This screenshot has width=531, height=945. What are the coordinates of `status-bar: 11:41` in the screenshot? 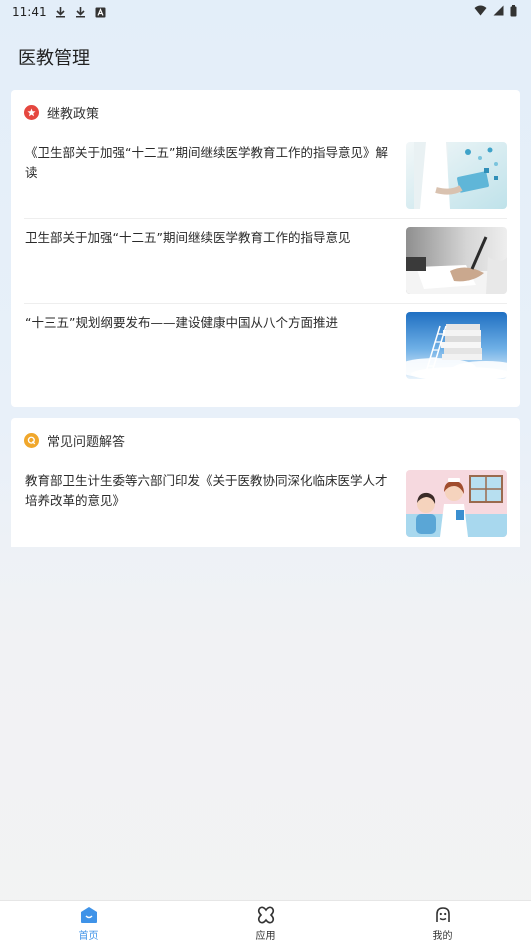 It's located at (265, 12).